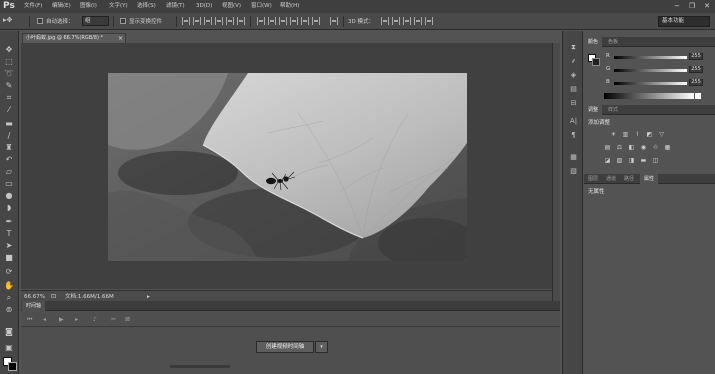 The width and height of the screenshot is (715, 374). I want to click on tab-layers: 图层, so click(593, 179).